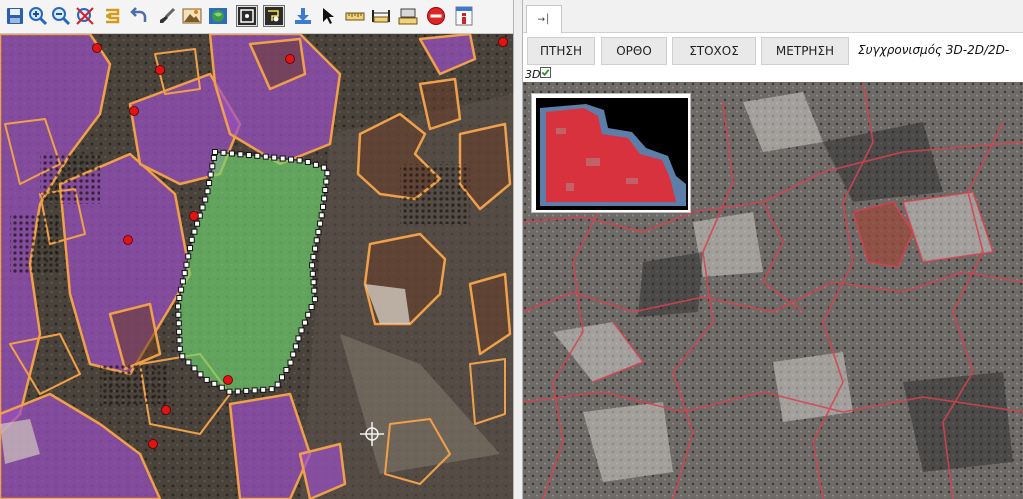  What do you see at coordinates (15, 16) in the screenshot?
I see `save-icon` at bounding box center [15, 16].